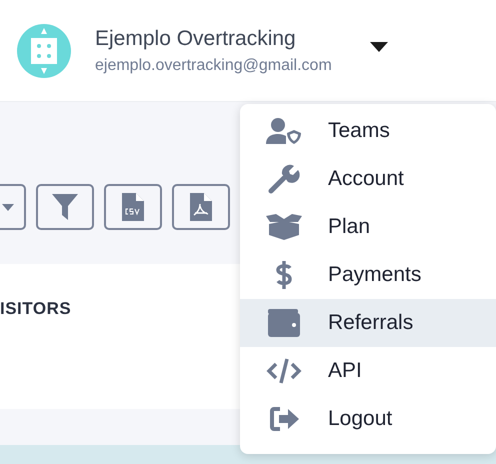 This screenshot has height=464, width=496. I want to click on menu-item: Logout, so click(368, 419).